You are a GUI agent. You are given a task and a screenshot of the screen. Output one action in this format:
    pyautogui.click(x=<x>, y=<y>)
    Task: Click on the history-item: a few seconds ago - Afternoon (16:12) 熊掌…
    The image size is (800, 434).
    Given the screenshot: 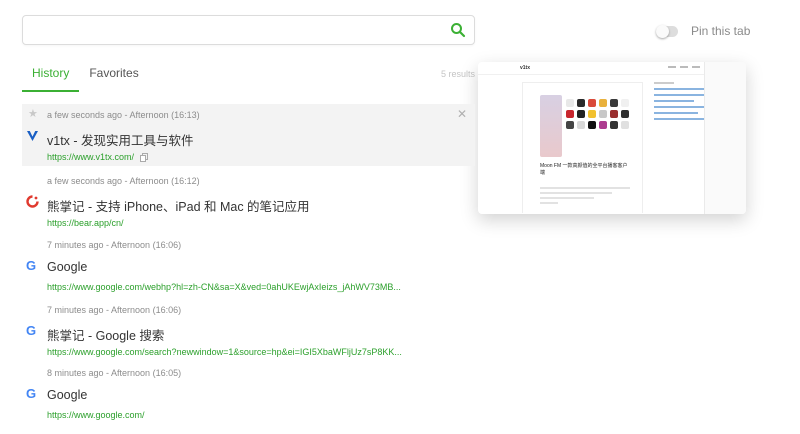 What is the action you would take?
    pyautogui.click(x=248, y=201)
    